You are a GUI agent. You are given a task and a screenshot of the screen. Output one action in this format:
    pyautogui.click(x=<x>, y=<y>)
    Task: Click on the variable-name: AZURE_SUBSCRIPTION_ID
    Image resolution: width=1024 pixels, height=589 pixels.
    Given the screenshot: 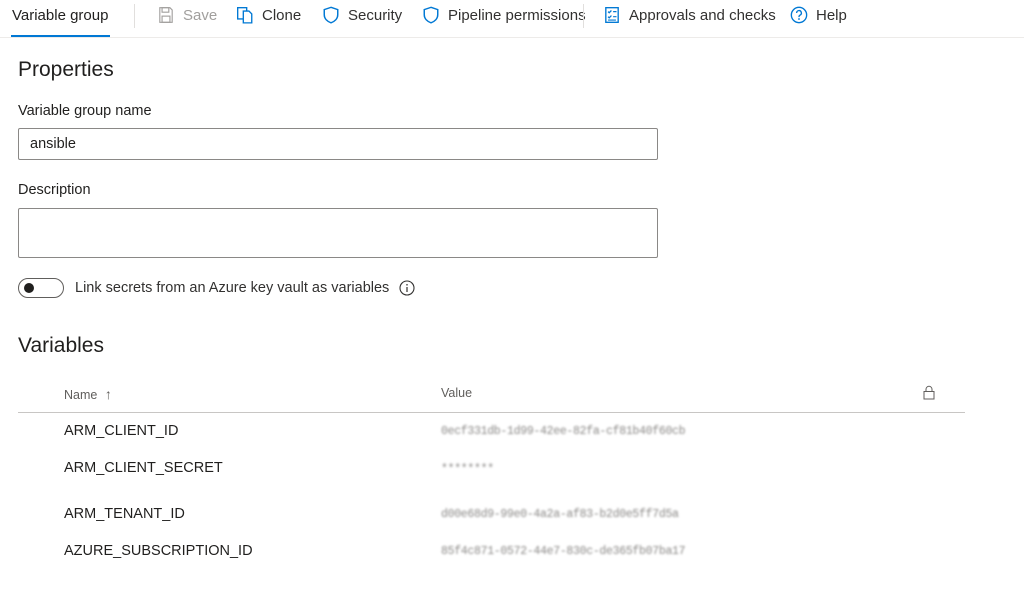 What is the action you would take?
    pyautogui.click(x=158, y=551)
    